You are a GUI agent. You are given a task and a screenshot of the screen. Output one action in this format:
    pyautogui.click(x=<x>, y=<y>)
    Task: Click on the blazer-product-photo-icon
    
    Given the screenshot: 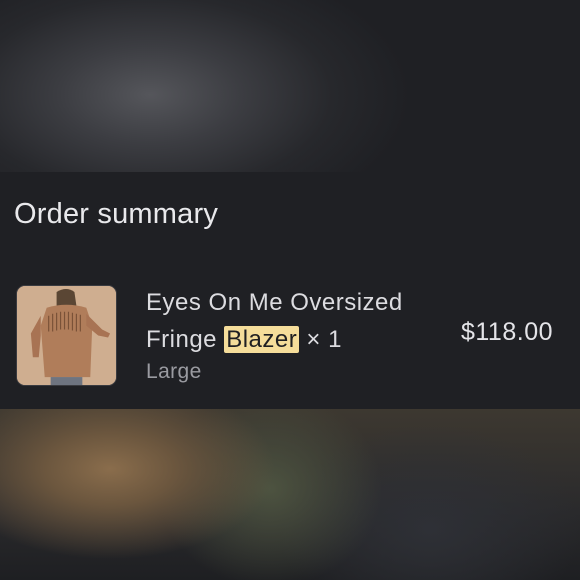 What is the action you would take?
    pyautogui.click(x=66, y=335)
    